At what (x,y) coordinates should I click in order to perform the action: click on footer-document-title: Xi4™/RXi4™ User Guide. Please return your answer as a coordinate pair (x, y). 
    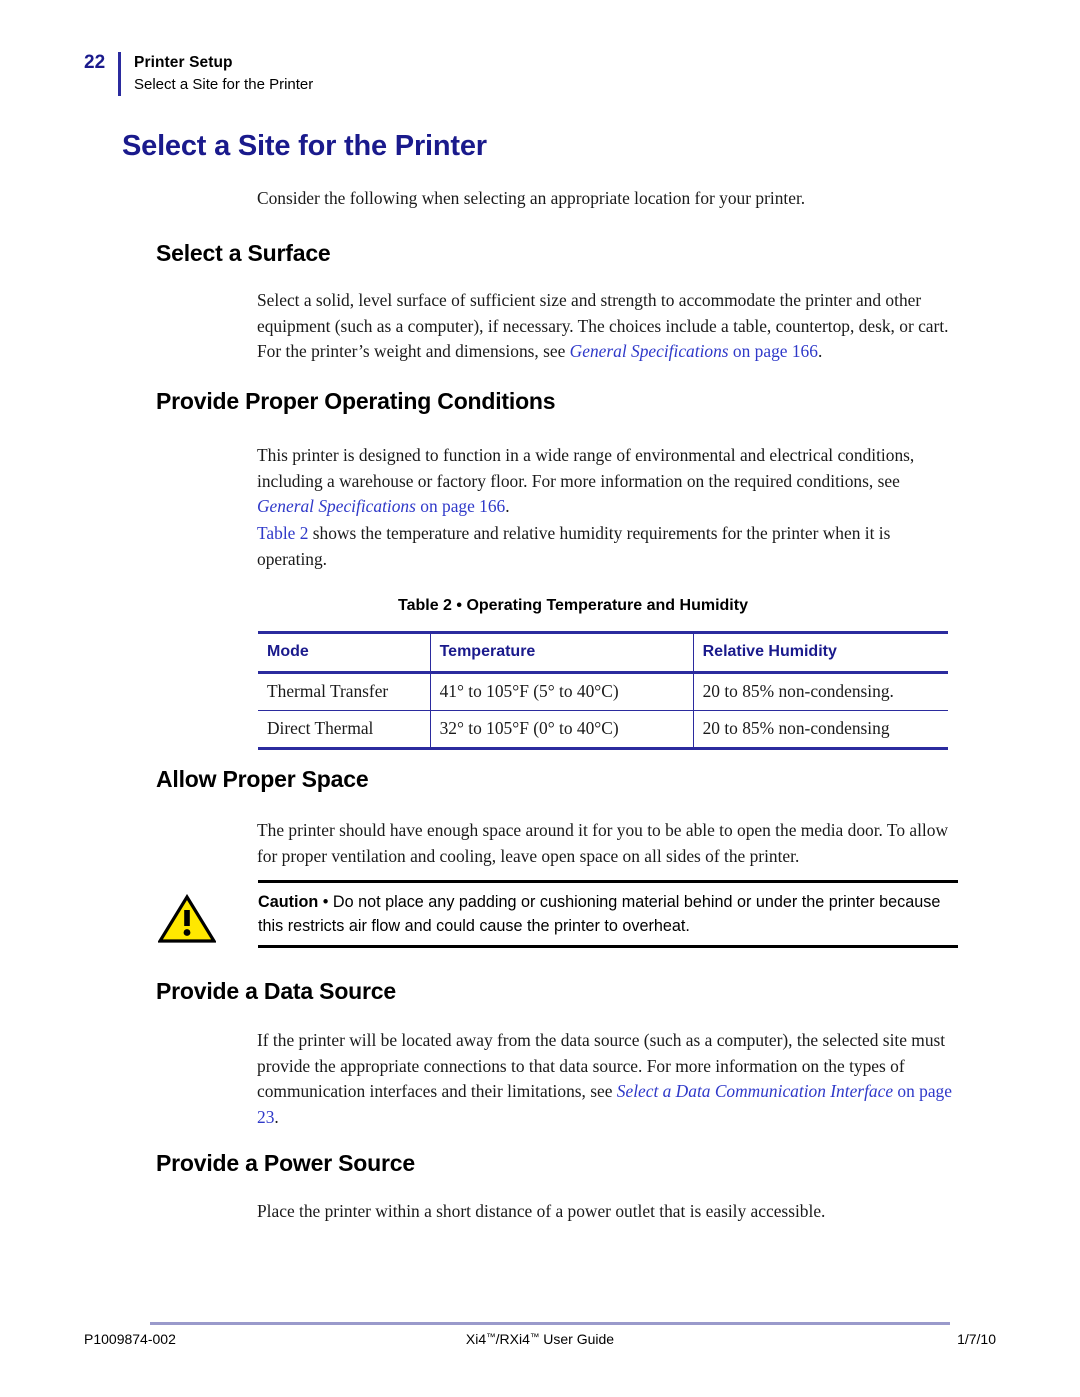
    Looking at the image, I should click on (540, 1339).